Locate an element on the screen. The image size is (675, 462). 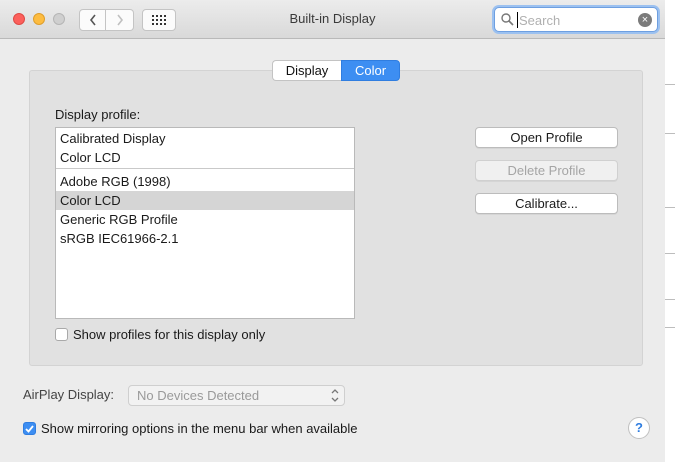
search-placeholder: Search is located at coordinates (540, 20).